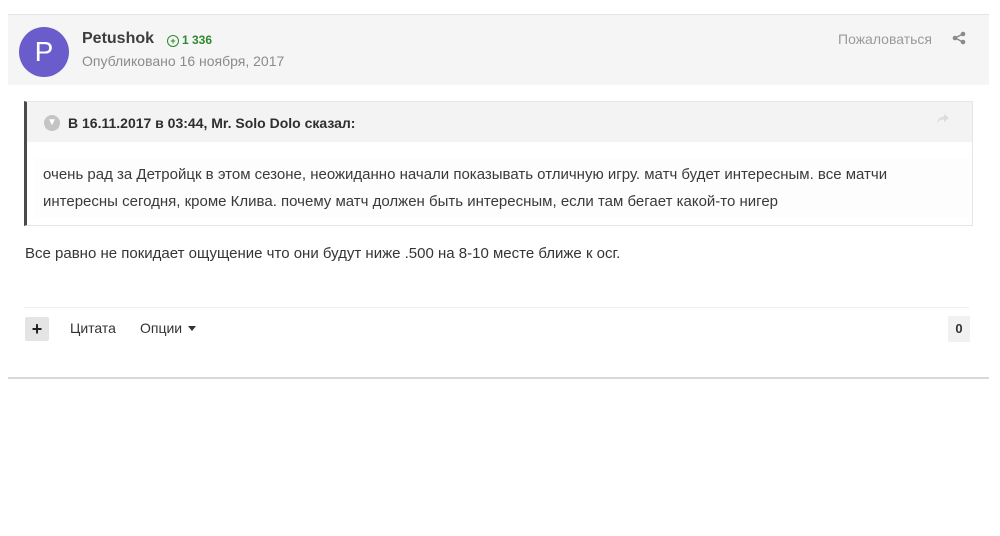 This screenshot has height=536, width=1000. What do you see at coordinates (192, 328) in the screenshot?
I see `caret-down-icon` at bounding box center [192, 328].